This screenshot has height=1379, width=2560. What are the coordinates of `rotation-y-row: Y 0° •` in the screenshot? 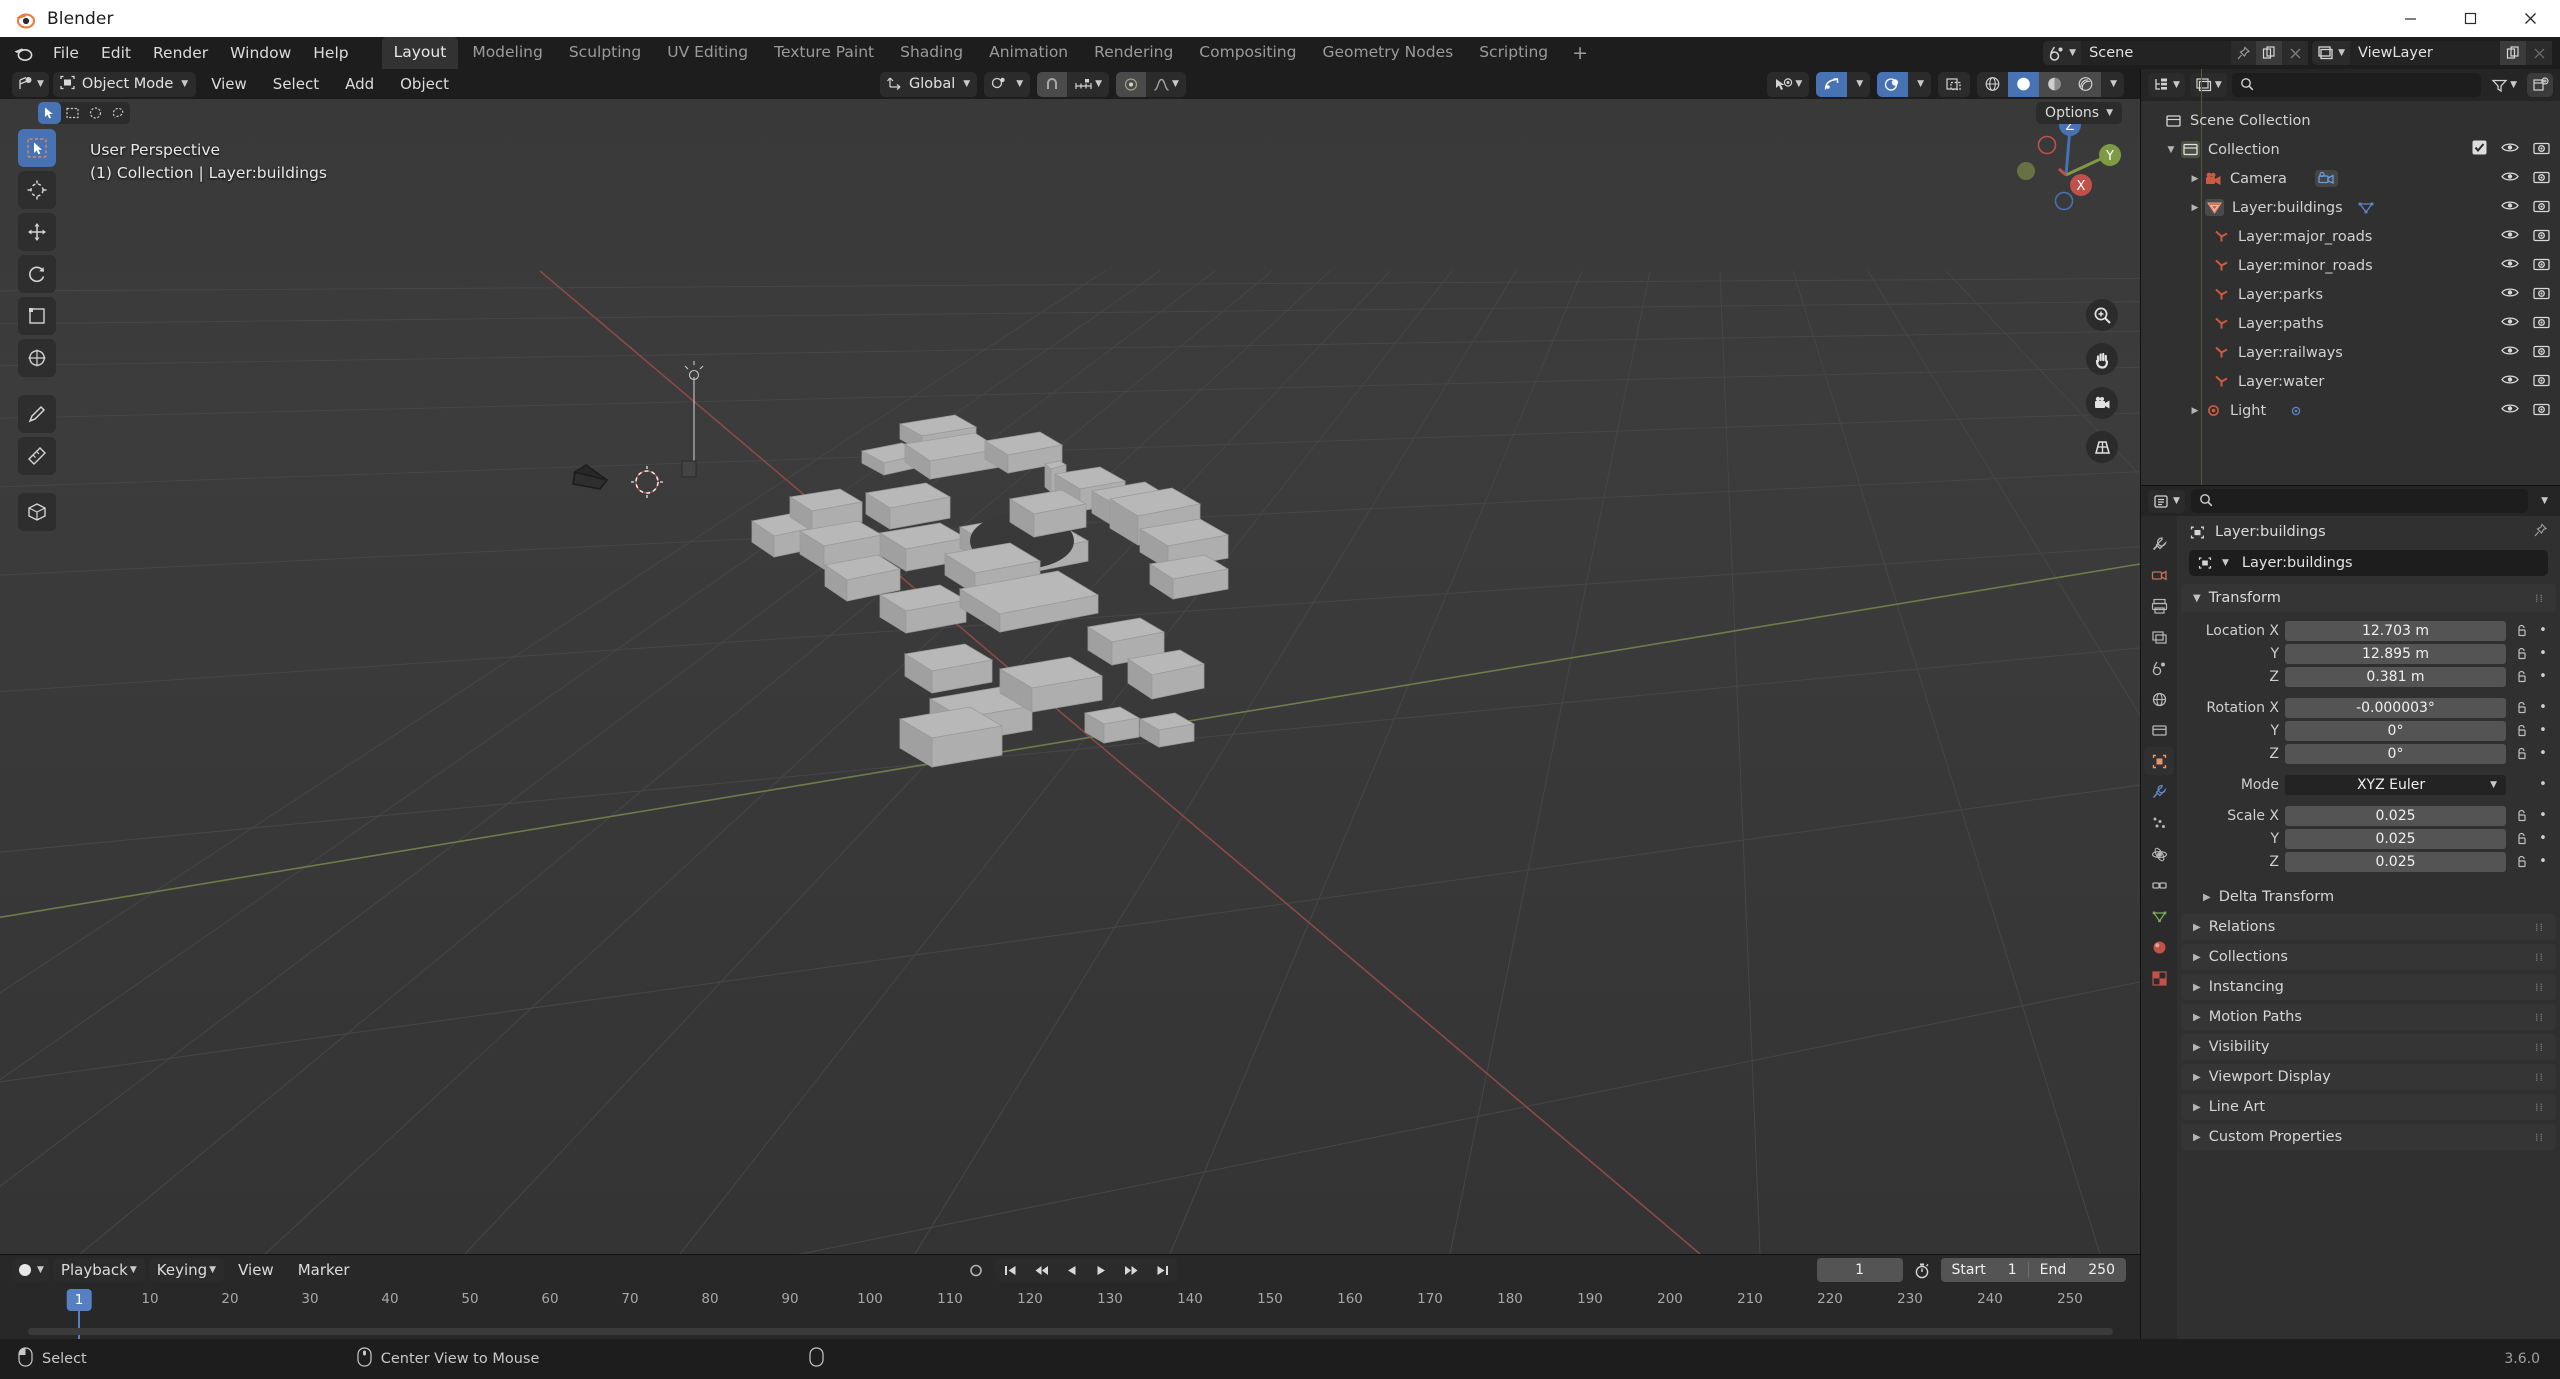 It's located at (2368, 730).